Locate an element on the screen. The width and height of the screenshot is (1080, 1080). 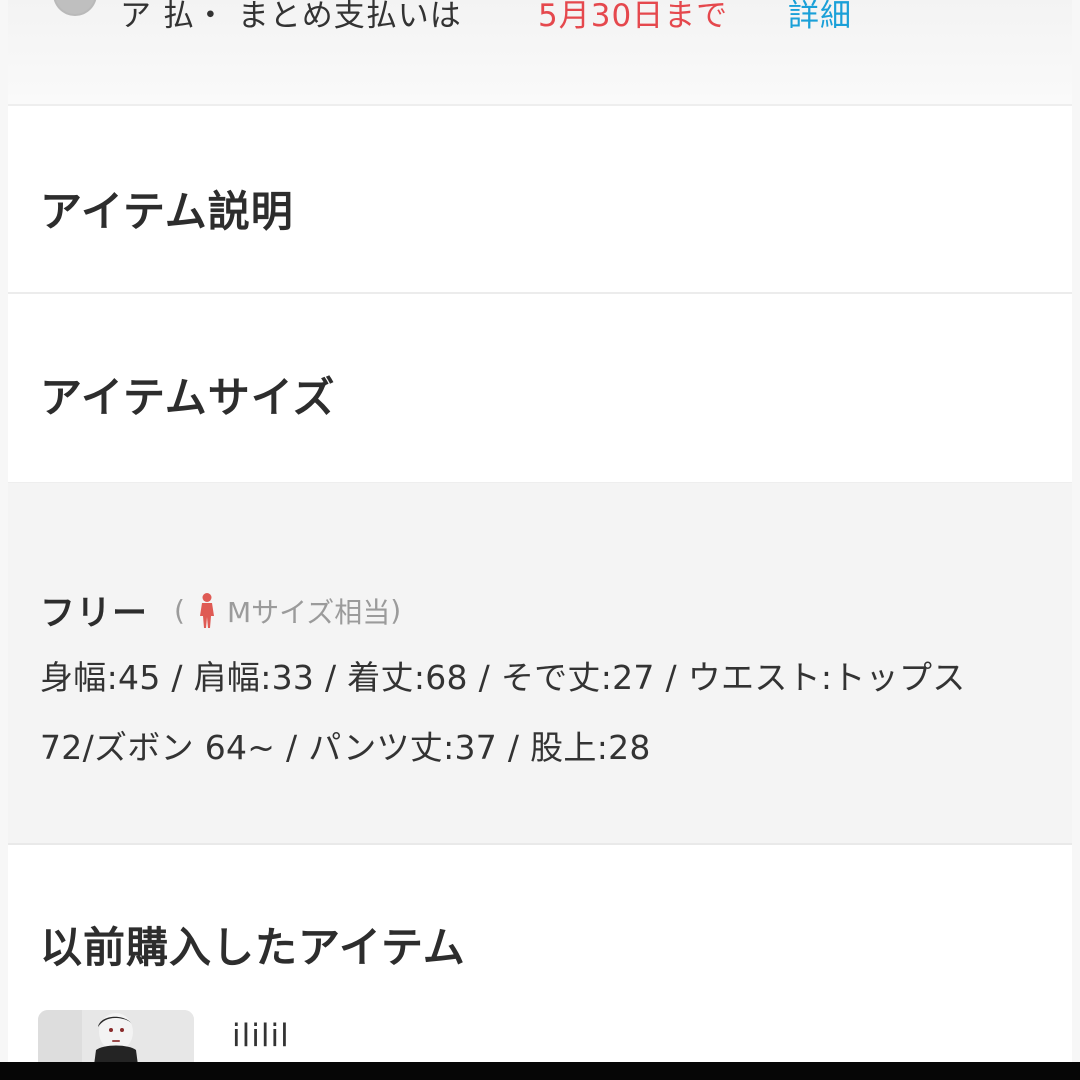
size-label: フリー is located at coordinates (94, 614).